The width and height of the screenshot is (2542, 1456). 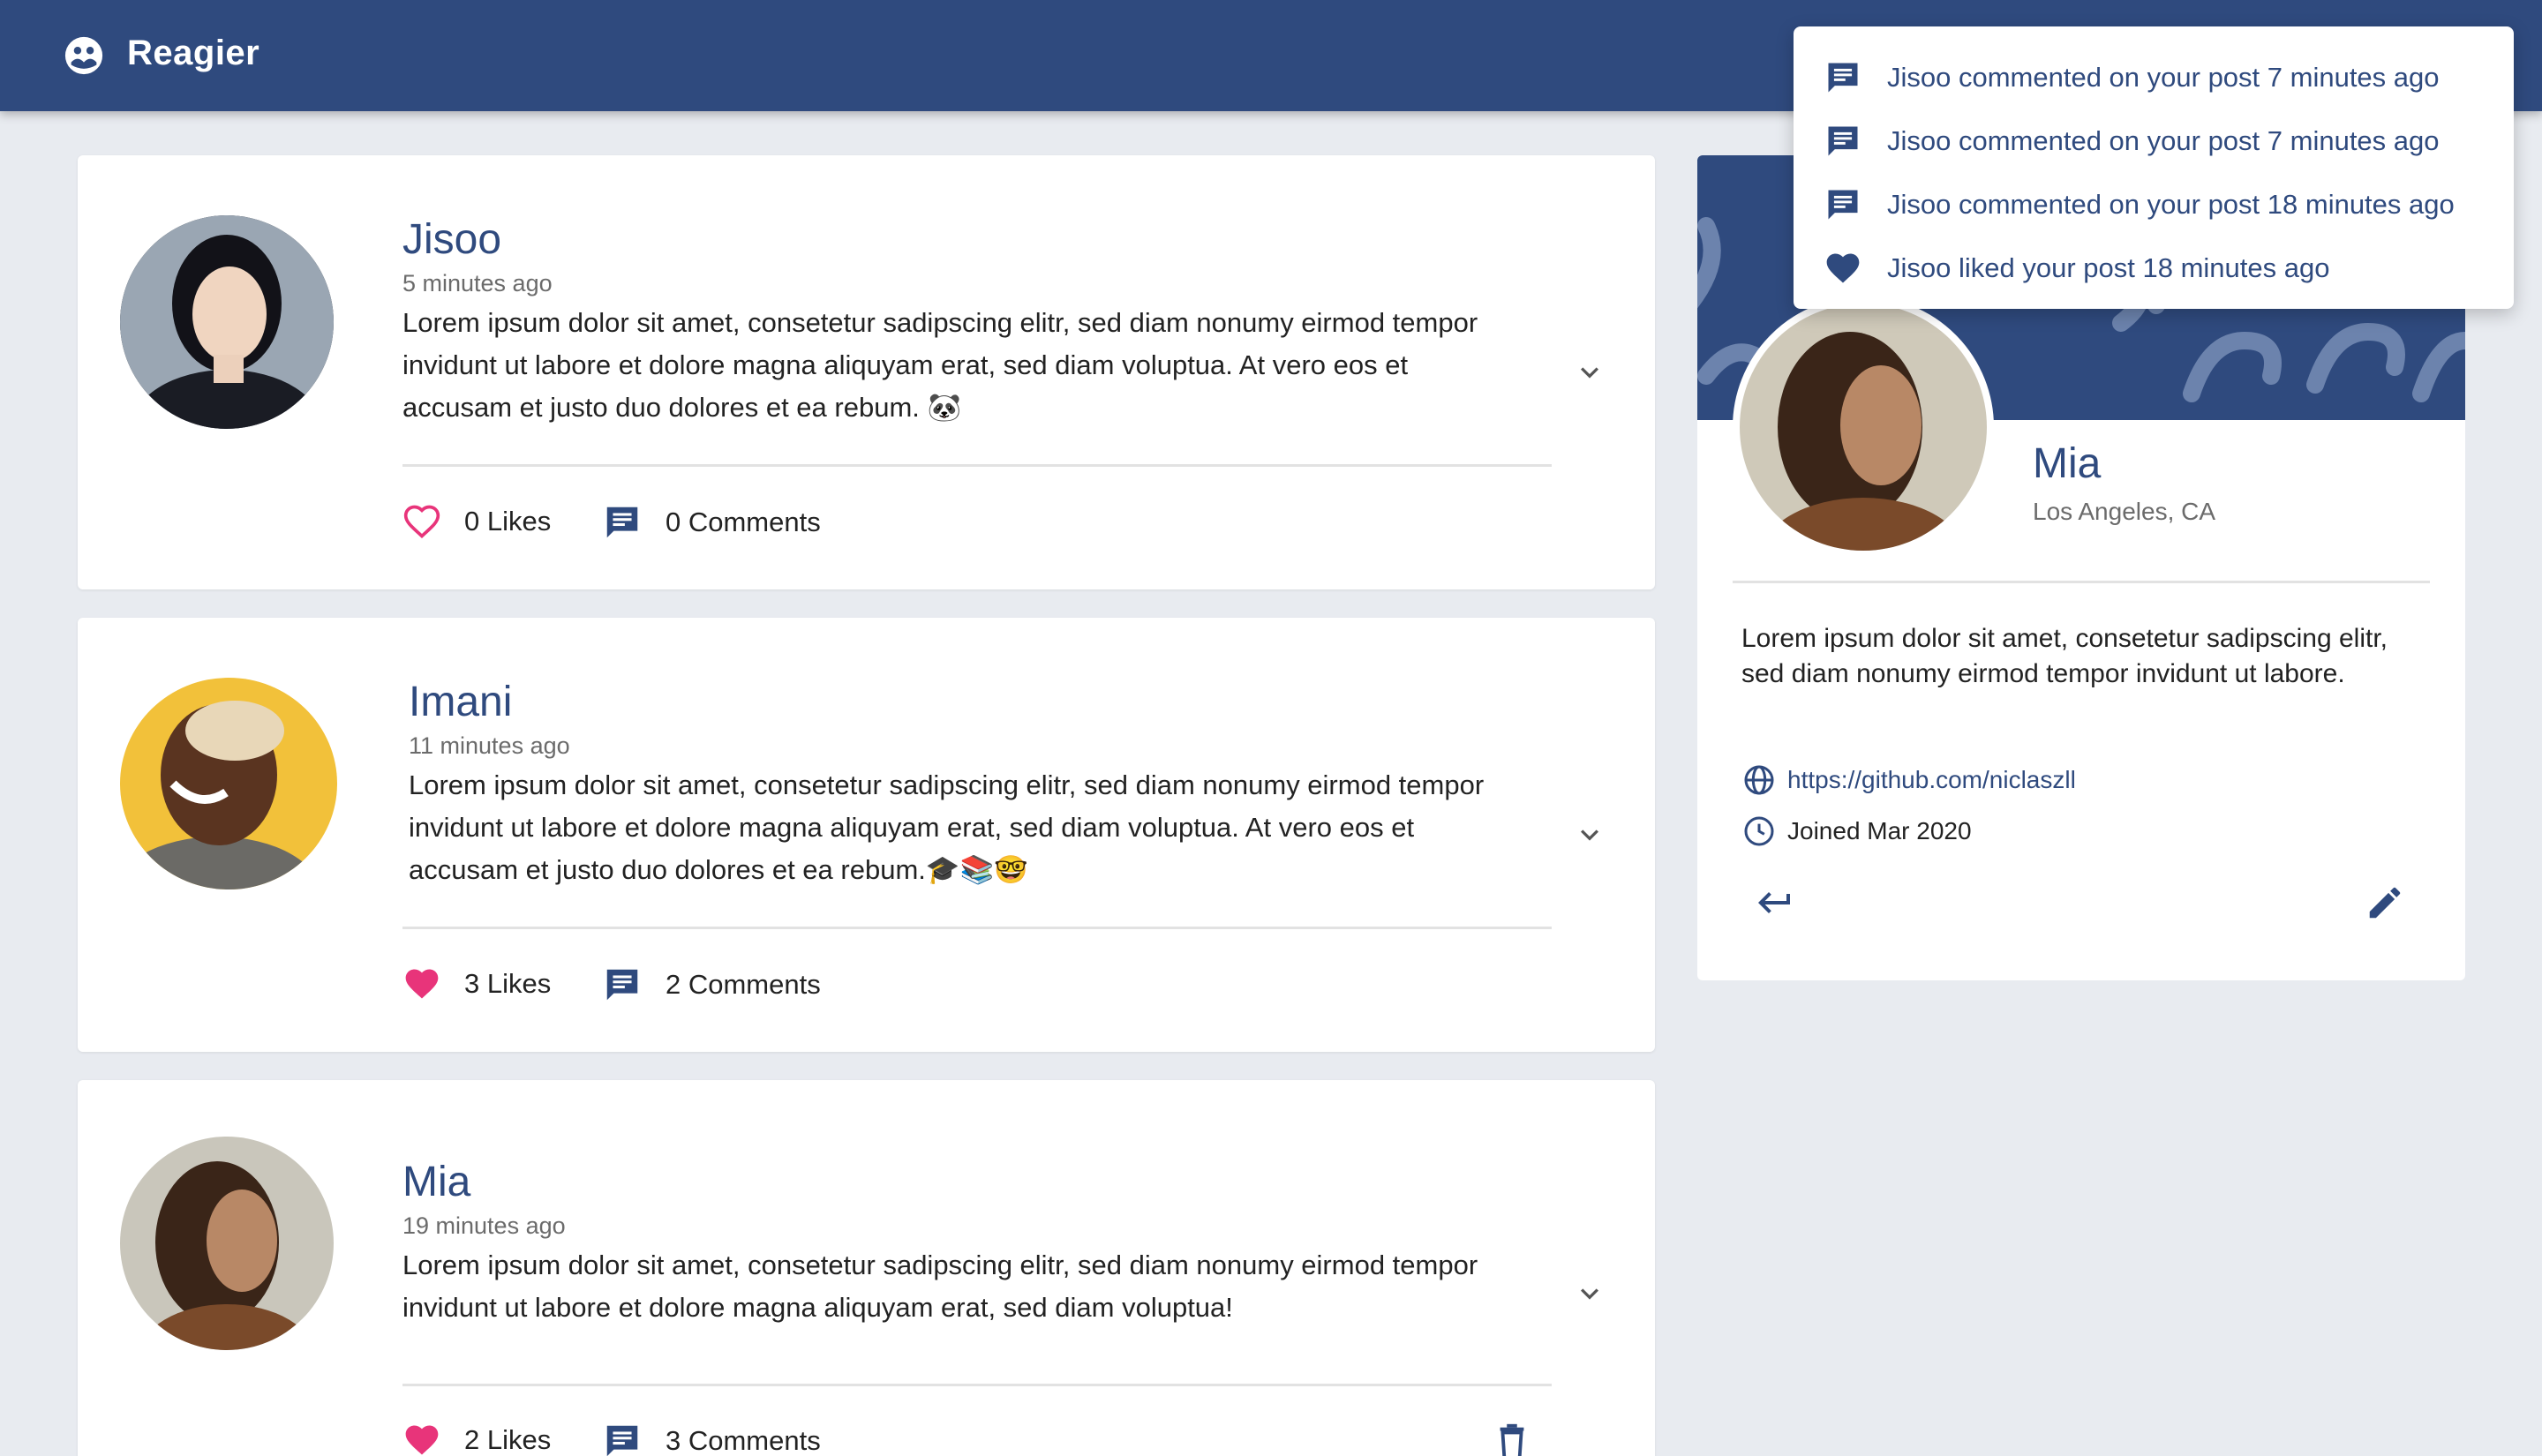 What do you see at coordinates (477, 283) in the screenshot?
I see `post-time: 5 minutes ago` at bounding box center [477, 283].